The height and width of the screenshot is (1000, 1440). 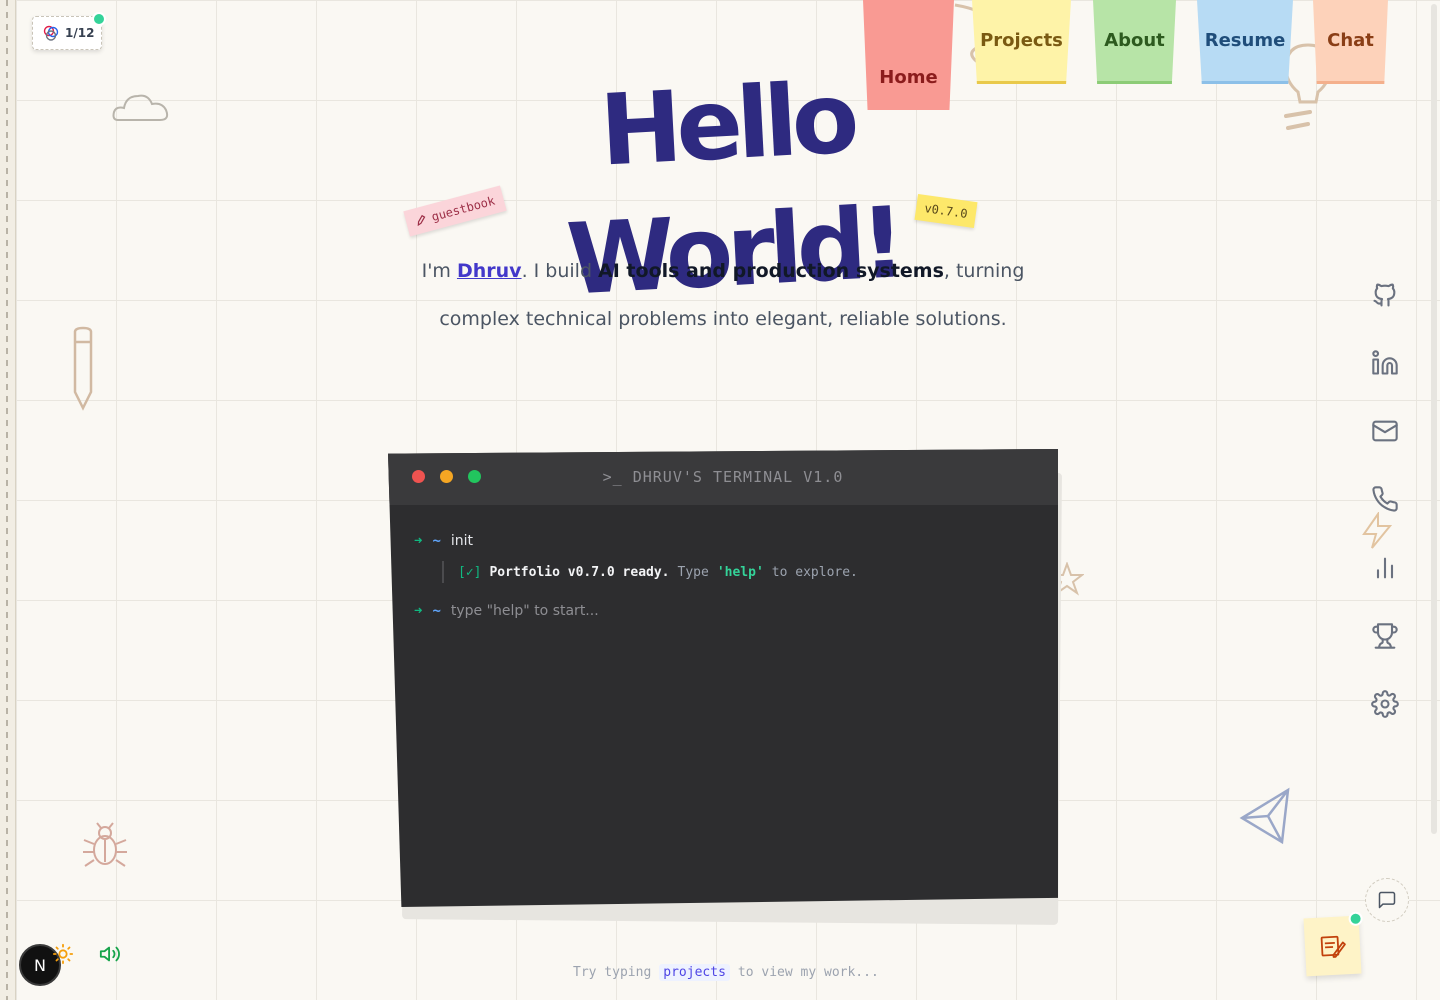 What do you see at coordinates (1385, 568) in the screenshot?
I see `stats-icon` at bounding box center [1385, 568].